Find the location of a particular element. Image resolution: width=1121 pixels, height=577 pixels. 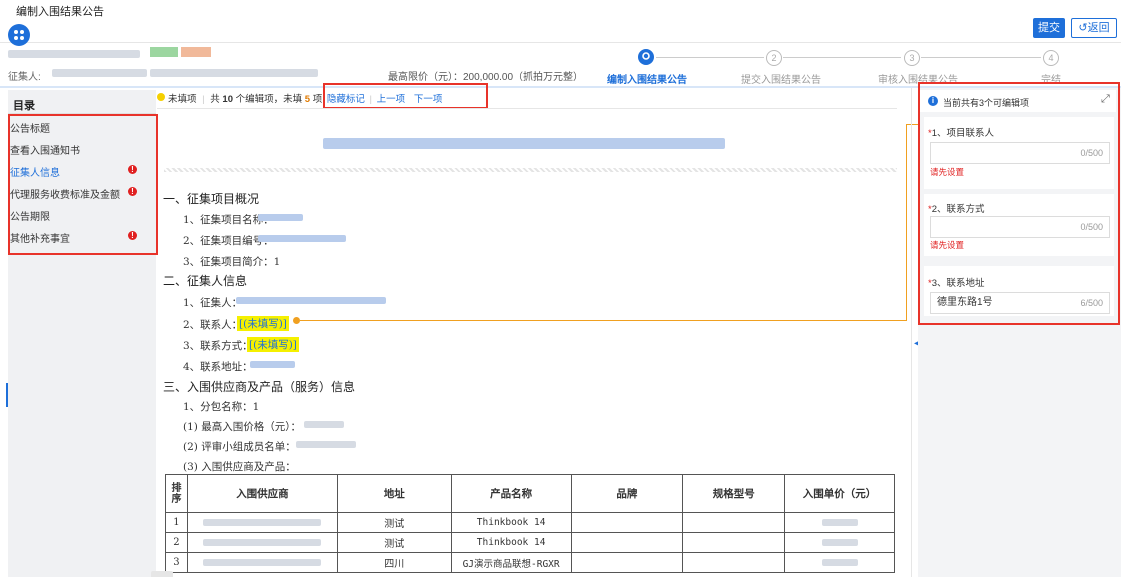

top-bar is located at coordinates (560, 21).